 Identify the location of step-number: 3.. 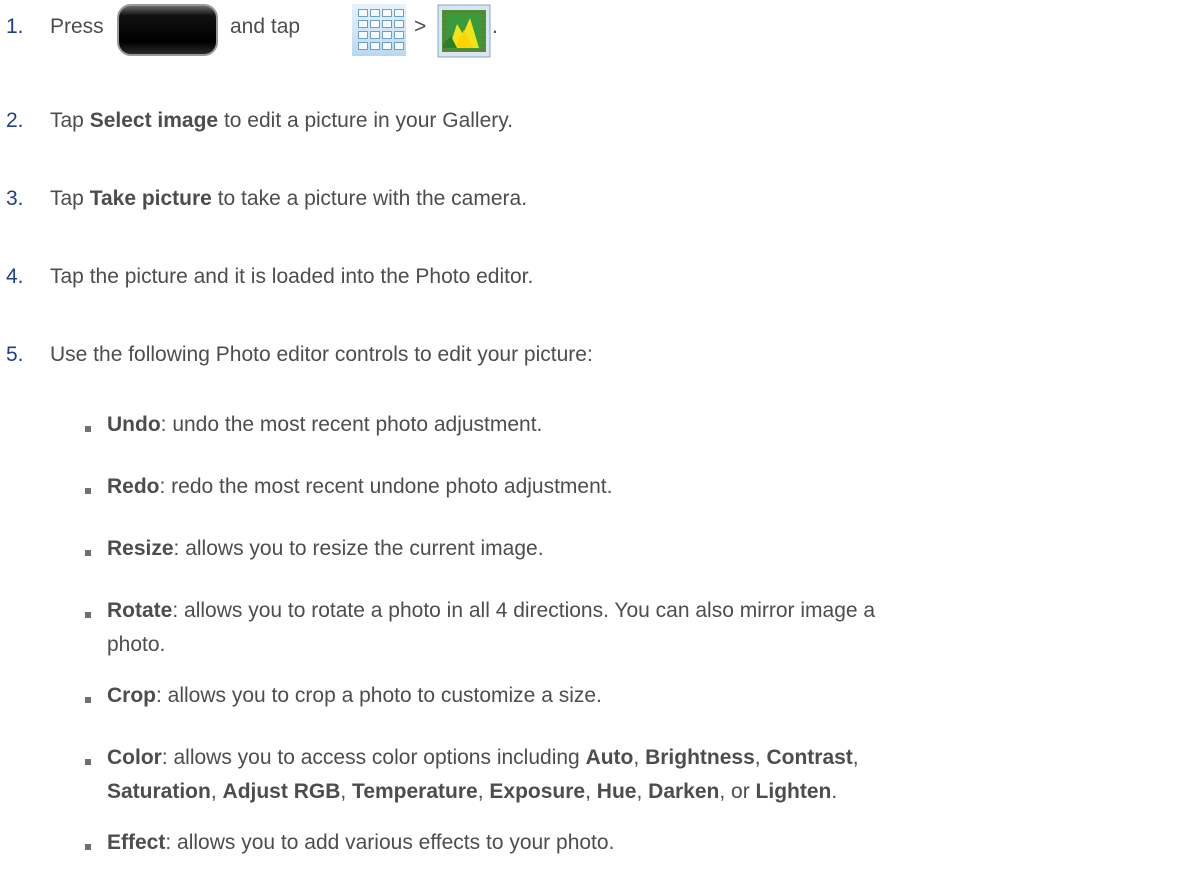
(15, 198).